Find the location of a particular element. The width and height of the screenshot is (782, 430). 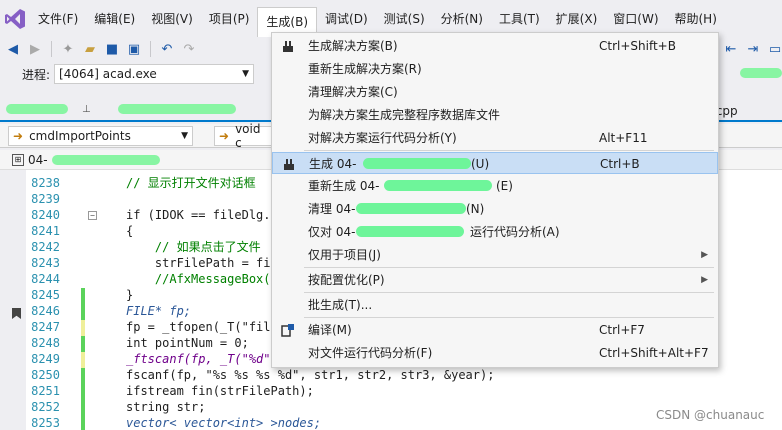

share-icon: ▭ is located at coordinates (774, 49).